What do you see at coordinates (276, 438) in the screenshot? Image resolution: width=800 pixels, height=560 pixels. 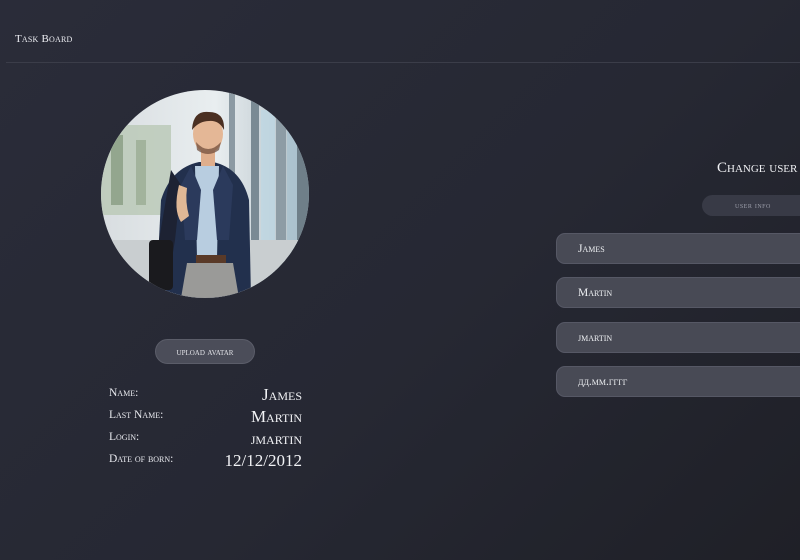 I see `login-value: jmartin` at bounding box center [276, 438].